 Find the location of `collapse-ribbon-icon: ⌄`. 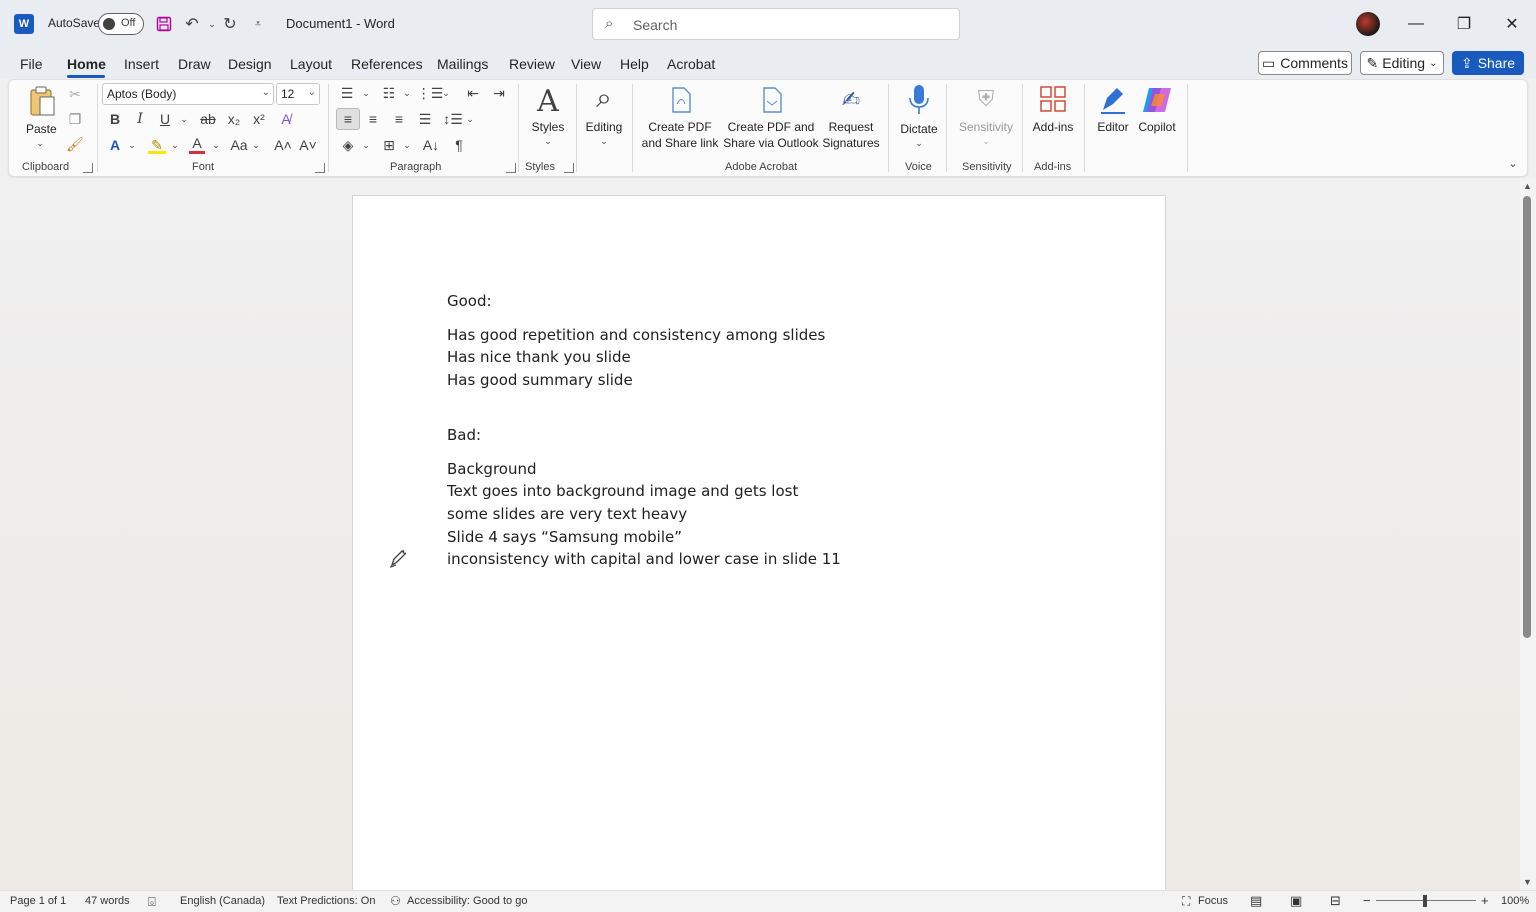

collapse-ribbon-icon: ⌄ is located at coordinates (1513, 163).